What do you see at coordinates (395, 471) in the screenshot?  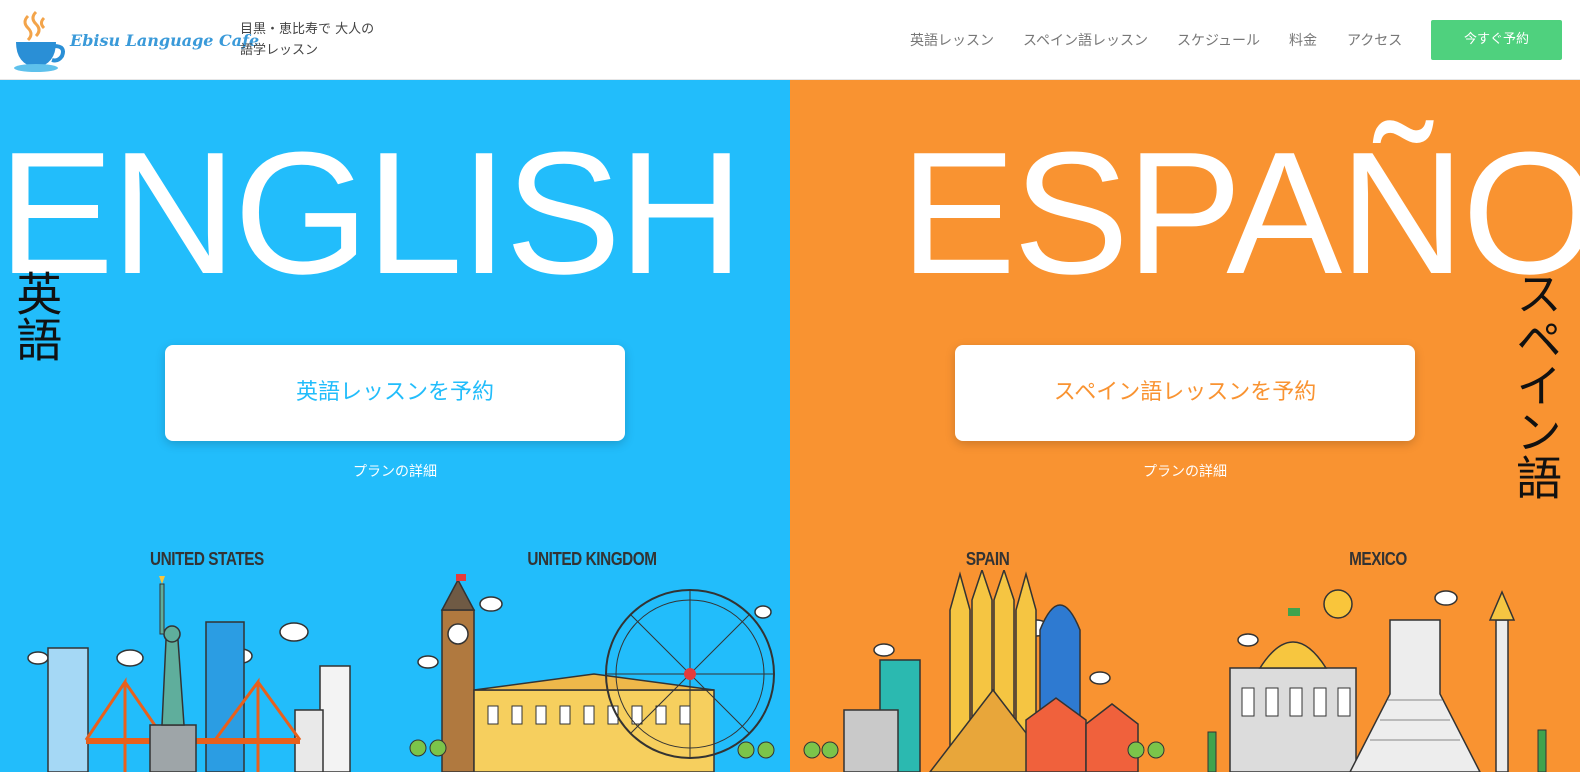 I see `english-plan-link: プランの詳細` at bounding box center [395, 471].